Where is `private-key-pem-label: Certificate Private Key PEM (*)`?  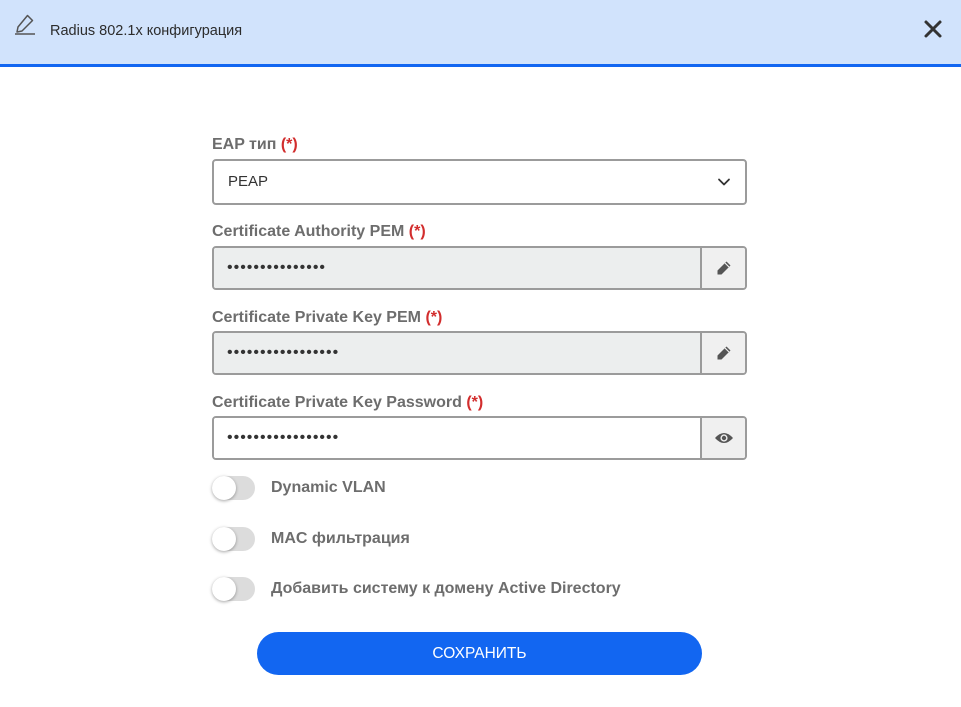
private-key-pem-label: Certificate Private Key PEM (*) is located at coordinates (327, 318).